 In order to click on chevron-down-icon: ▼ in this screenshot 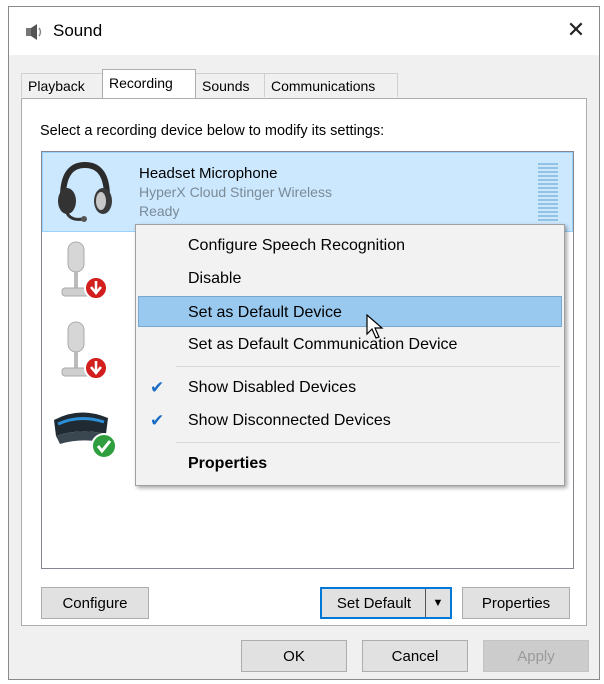, I will do `click(437, 603)`.